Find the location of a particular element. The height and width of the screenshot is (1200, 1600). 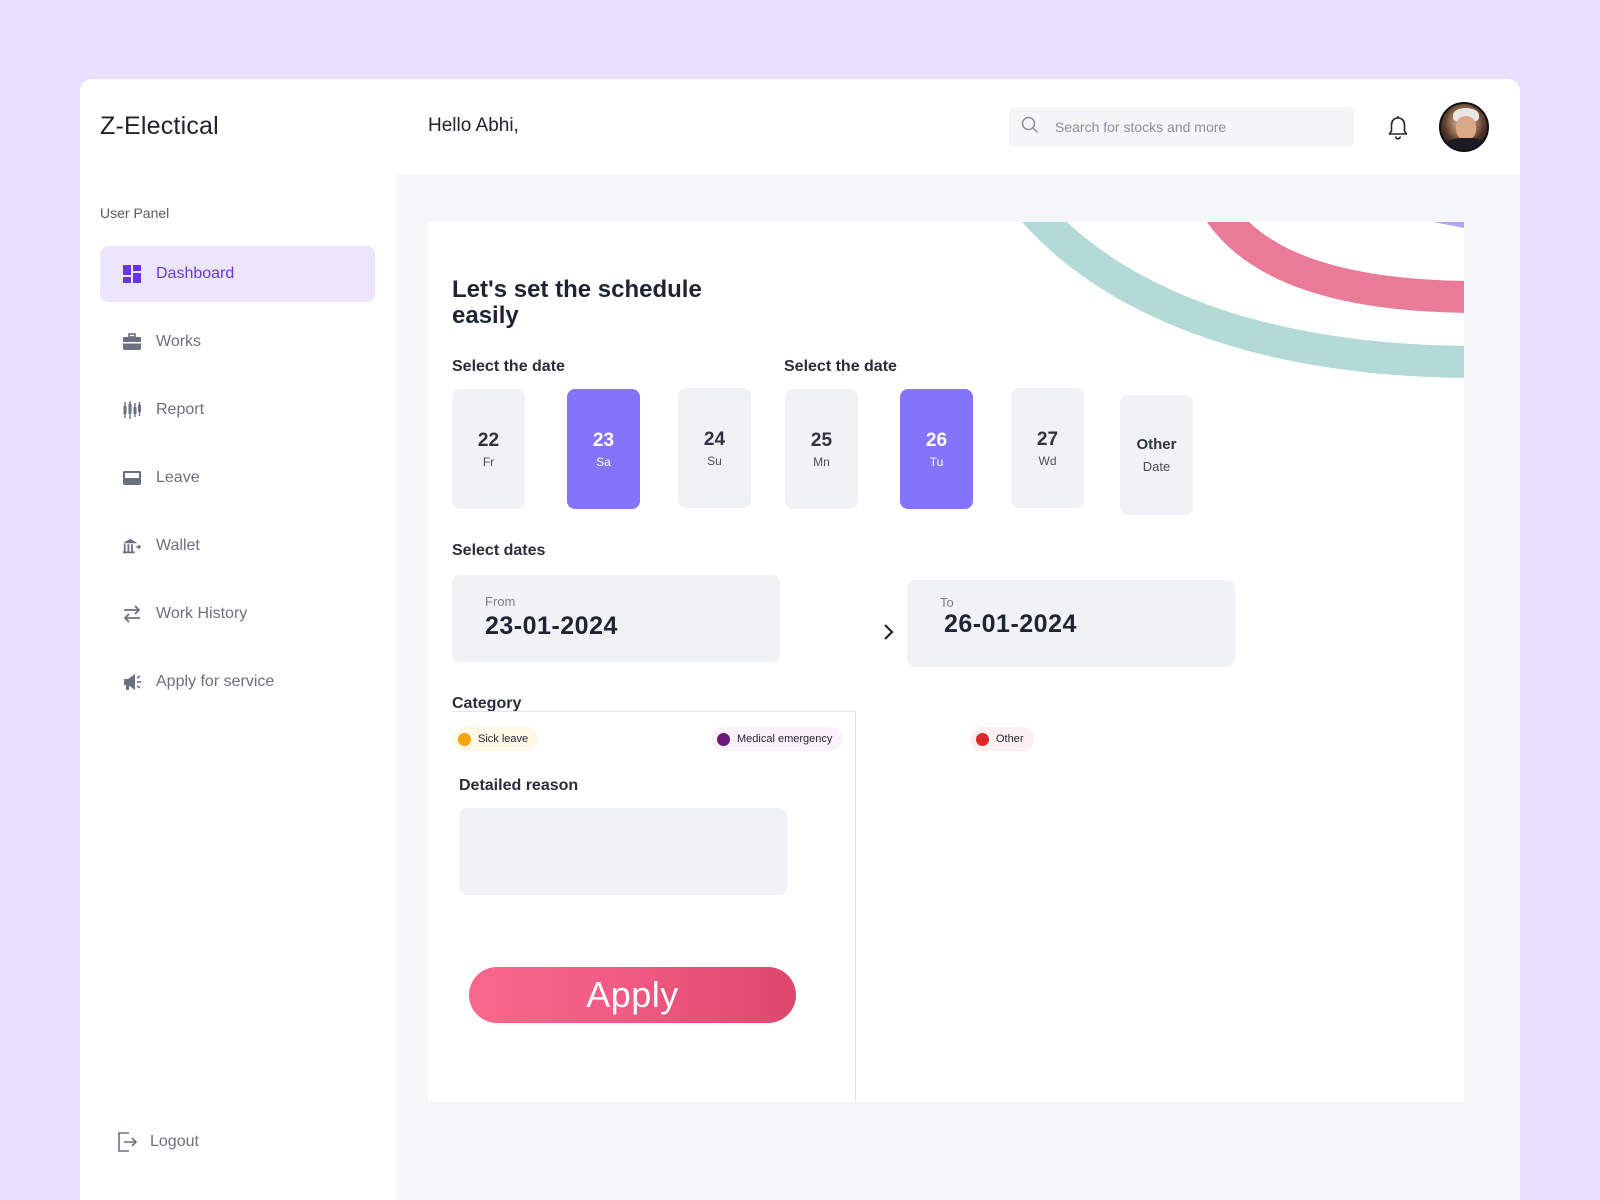

apply-button: Apply is located at coordinates (632, 995).